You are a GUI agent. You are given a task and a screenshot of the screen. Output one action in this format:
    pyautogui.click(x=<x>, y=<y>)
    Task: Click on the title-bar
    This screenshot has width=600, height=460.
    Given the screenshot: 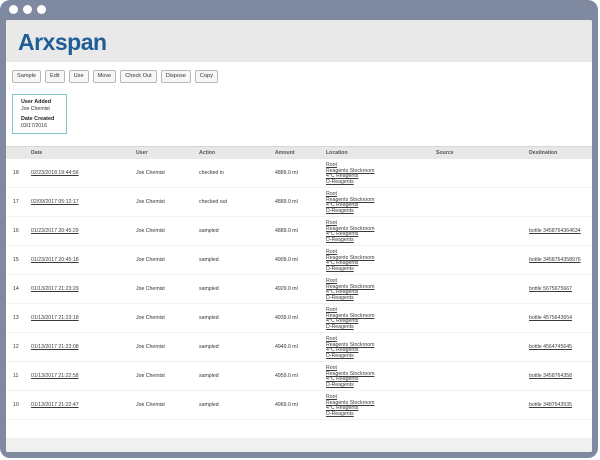 What is the action you would take?
    pyautogui.click(x=299, y=10)
    